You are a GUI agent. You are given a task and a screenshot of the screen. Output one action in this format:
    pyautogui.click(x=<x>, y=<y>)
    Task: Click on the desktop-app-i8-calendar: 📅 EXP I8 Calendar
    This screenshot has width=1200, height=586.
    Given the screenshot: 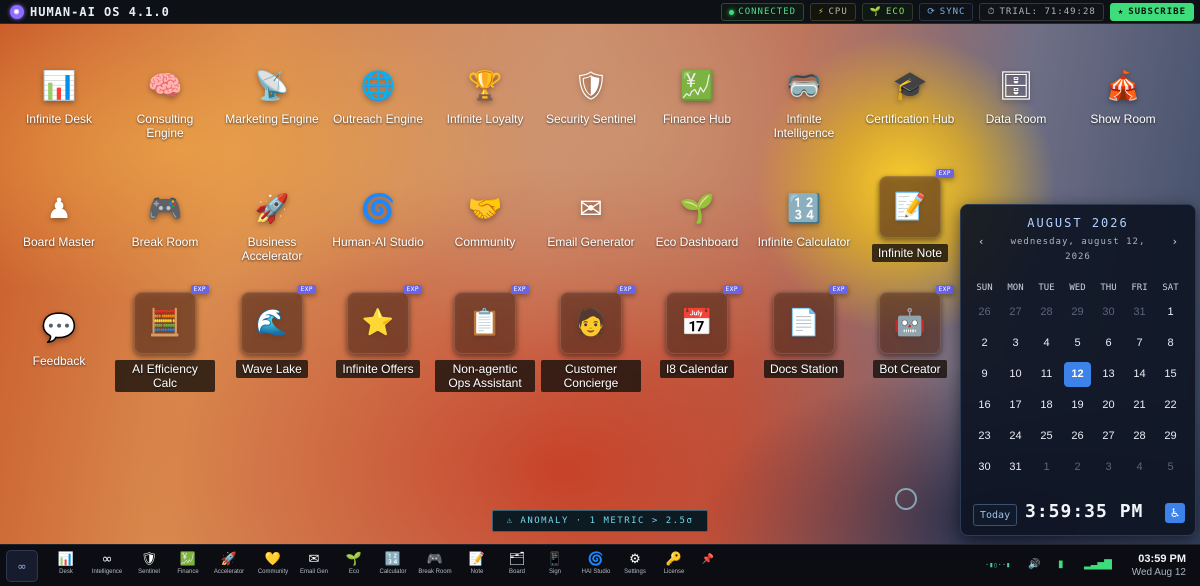 What is the action you would take?
    pyautogui.click(x=697, y=331)
    